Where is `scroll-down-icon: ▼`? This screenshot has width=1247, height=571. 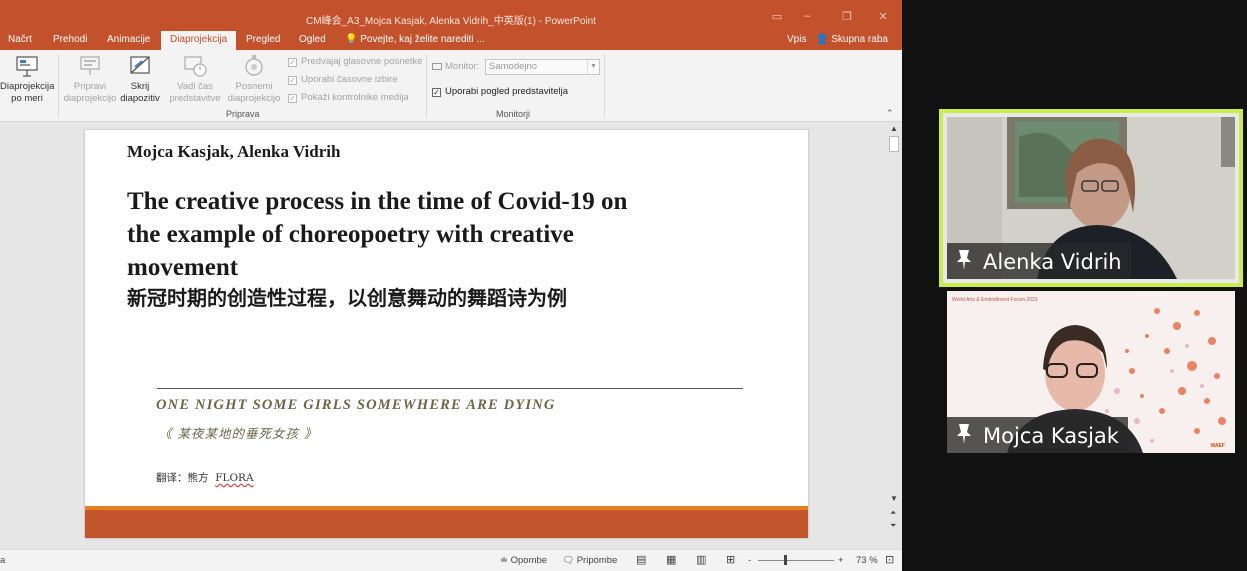 scroll-down-icon: ▼ is located at coordinates (894, 498).